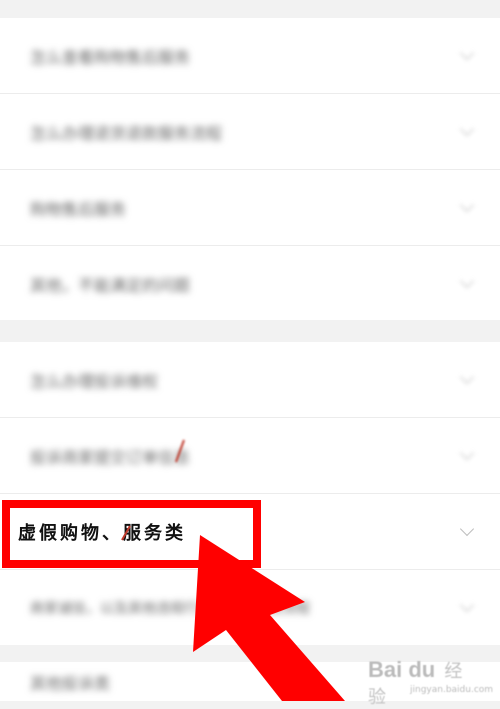 This screenshot has width=500, height=709. What do you see at coordinates (126, 533) in the screenshot?
I see `pen-mark` at bounding box center [126, 533].